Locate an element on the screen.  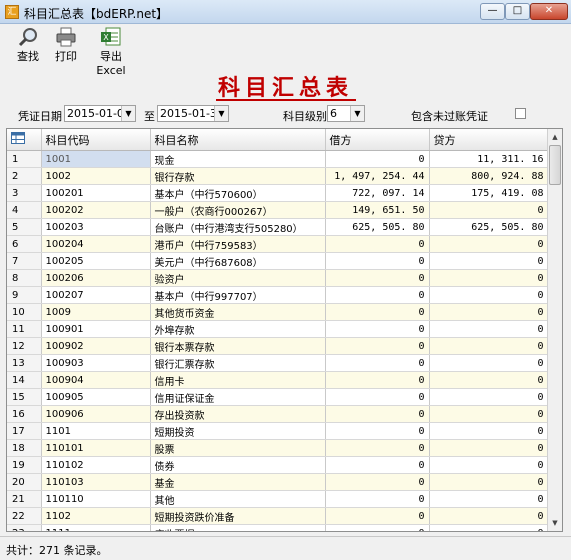
account-name-cell: 短期投资 is located at coordinates (238, 431).